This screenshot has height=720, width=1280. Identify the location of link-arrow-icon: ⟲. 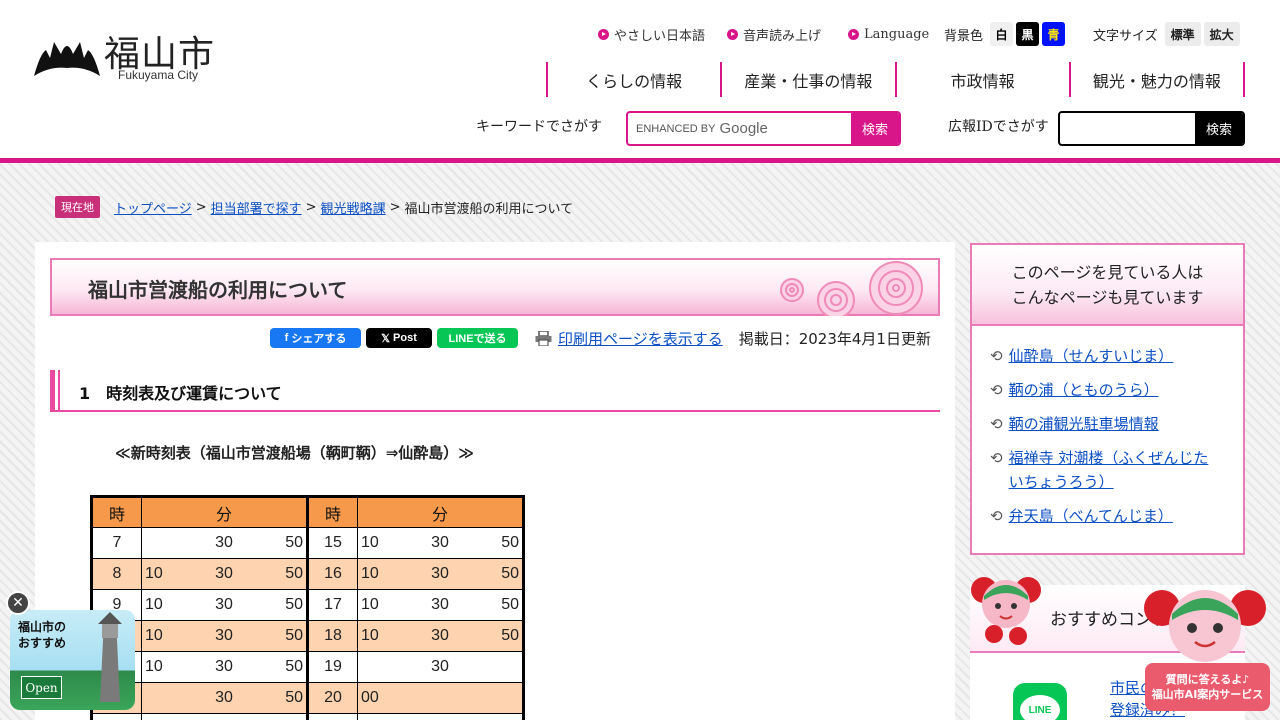
(996, 356).